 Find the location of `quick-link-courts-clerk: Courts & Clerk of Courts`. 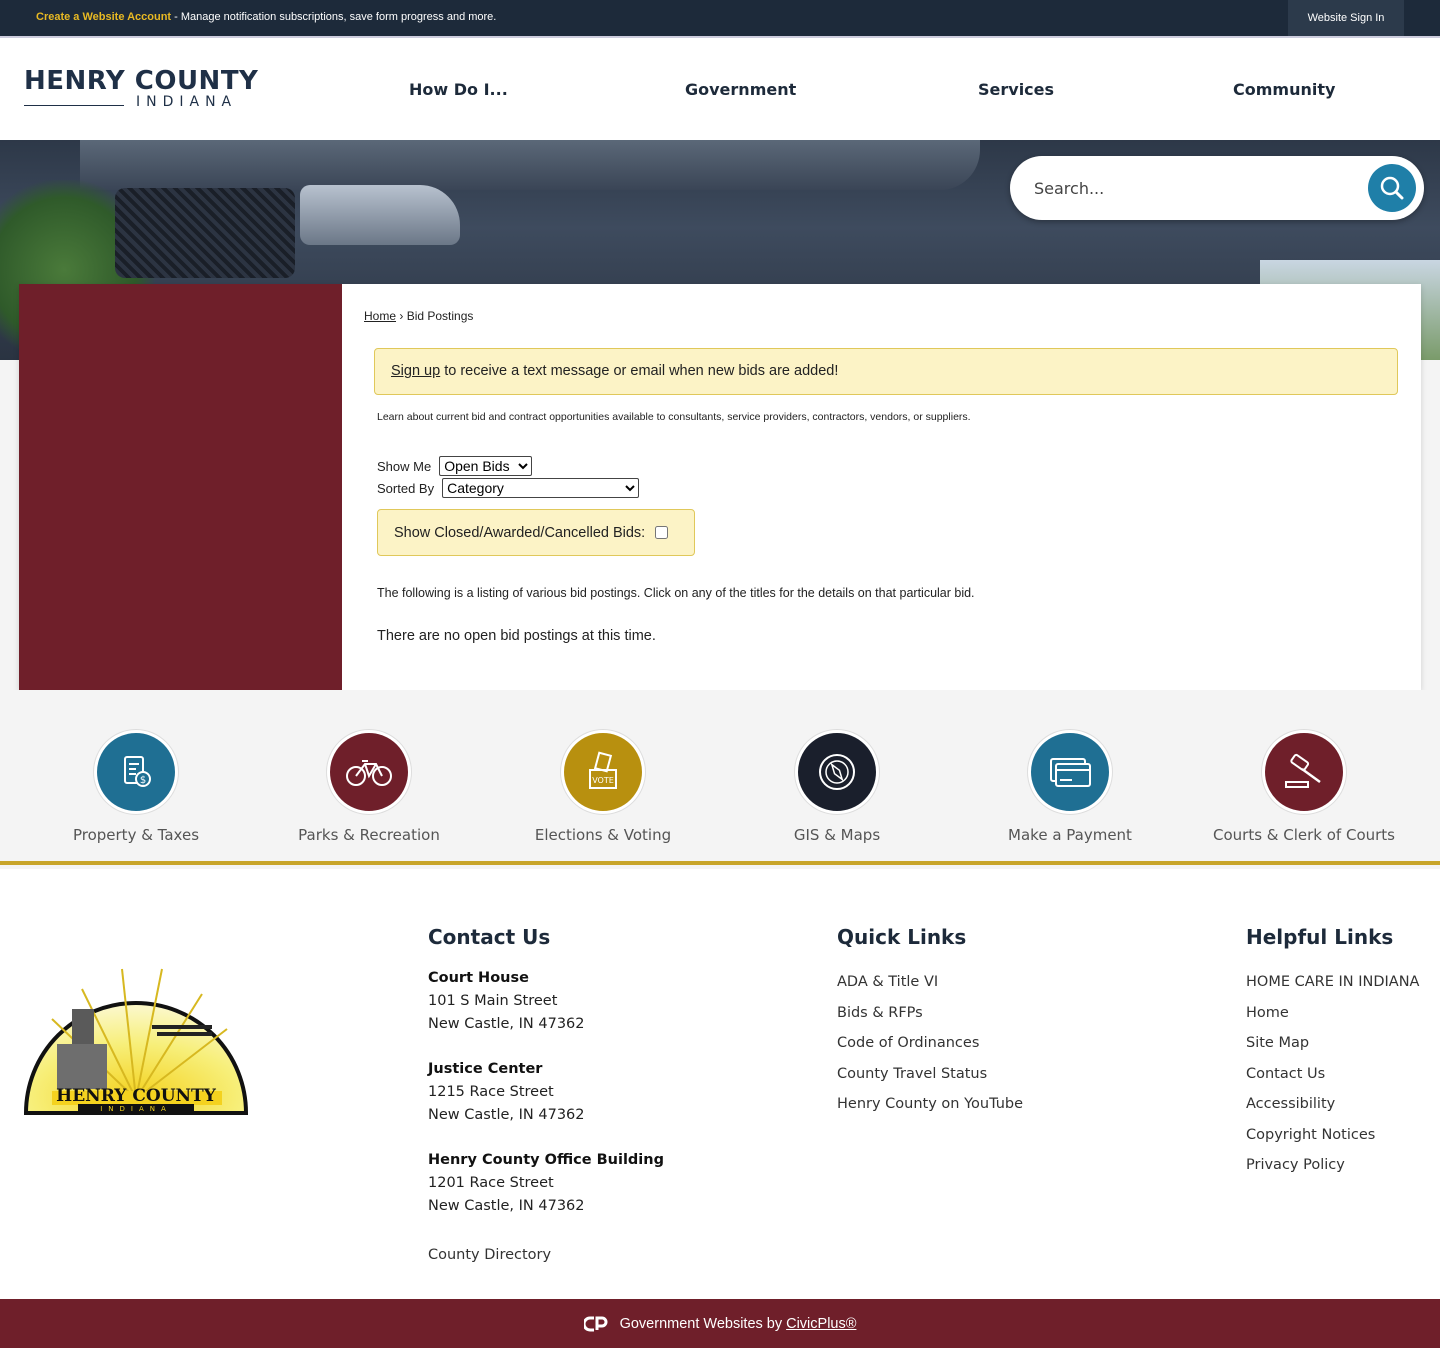

quick-link-courts-clerk: Courts & Clerk of Courts is located at coordinates (1304, 787).